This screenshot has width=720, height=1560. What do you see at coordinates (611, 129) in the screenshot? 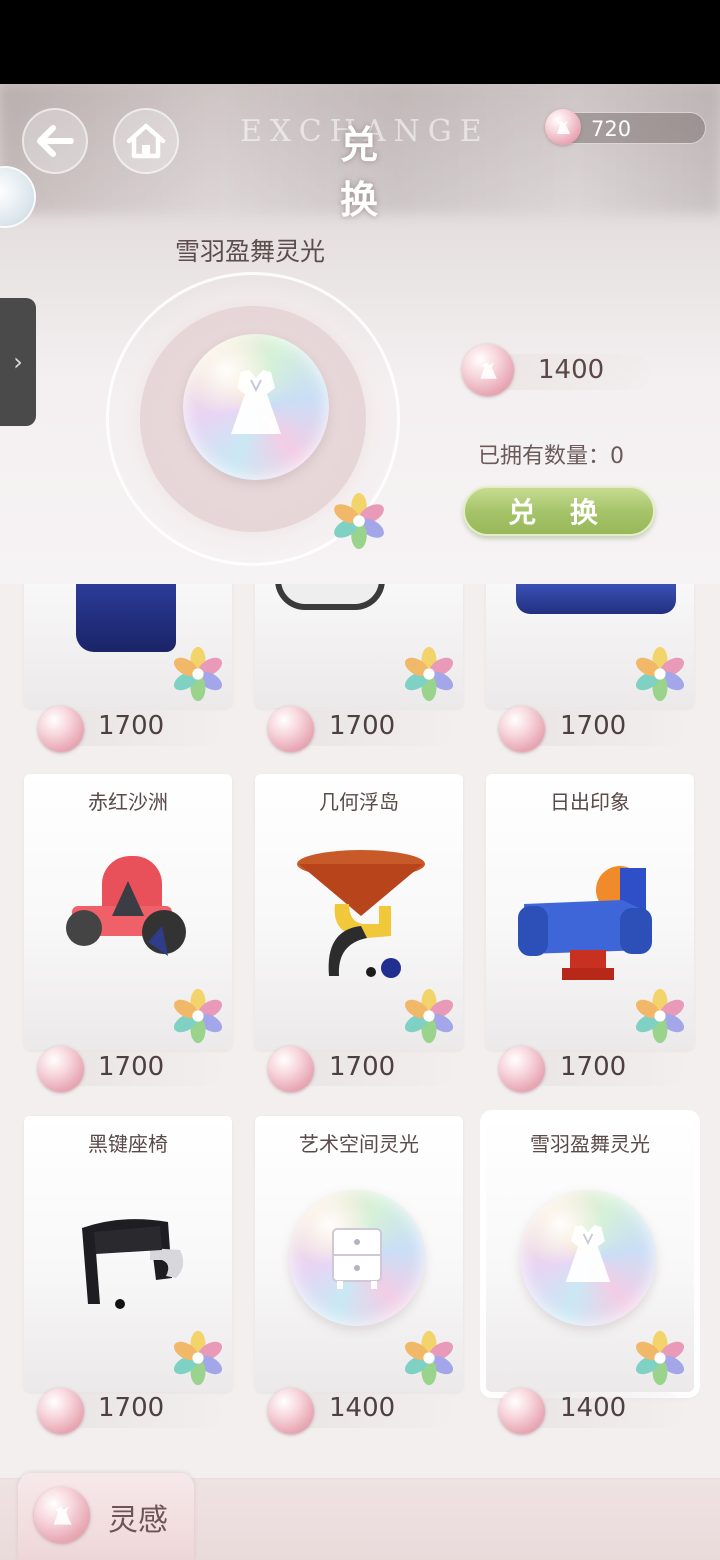
I see `currency-value: 720` at bounding box center [611, 129].